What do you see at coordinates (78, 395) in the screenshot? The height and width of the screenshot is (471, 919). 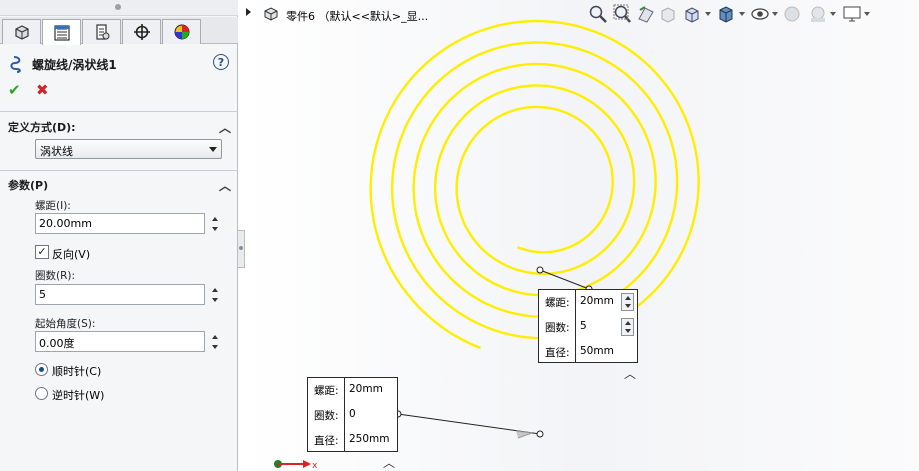 I see `counterclockwise-label: 逆时针(W)` at bounding box center [78, 395].